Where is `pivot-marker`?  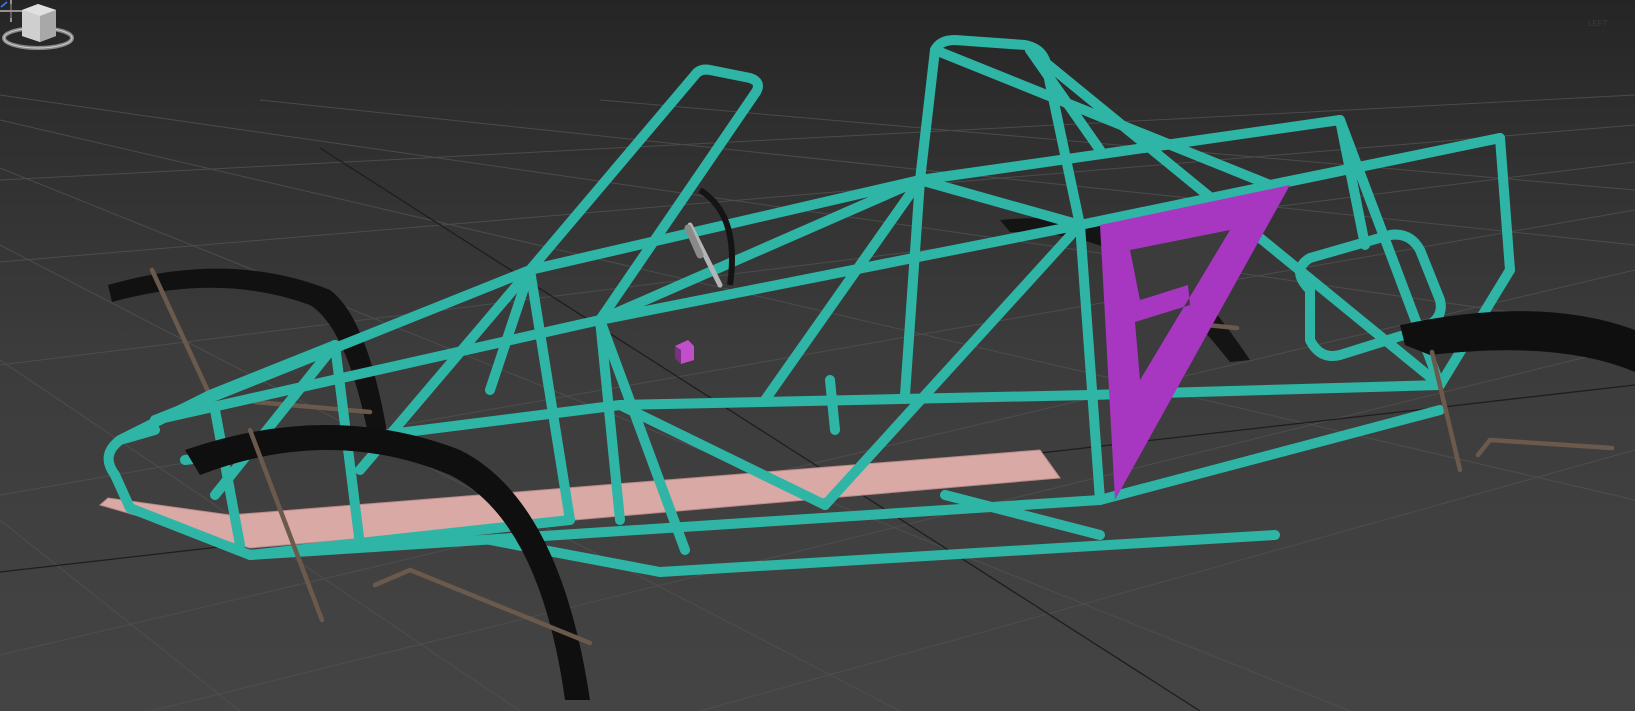 pivot-marker is located at coordinates (684, 352).